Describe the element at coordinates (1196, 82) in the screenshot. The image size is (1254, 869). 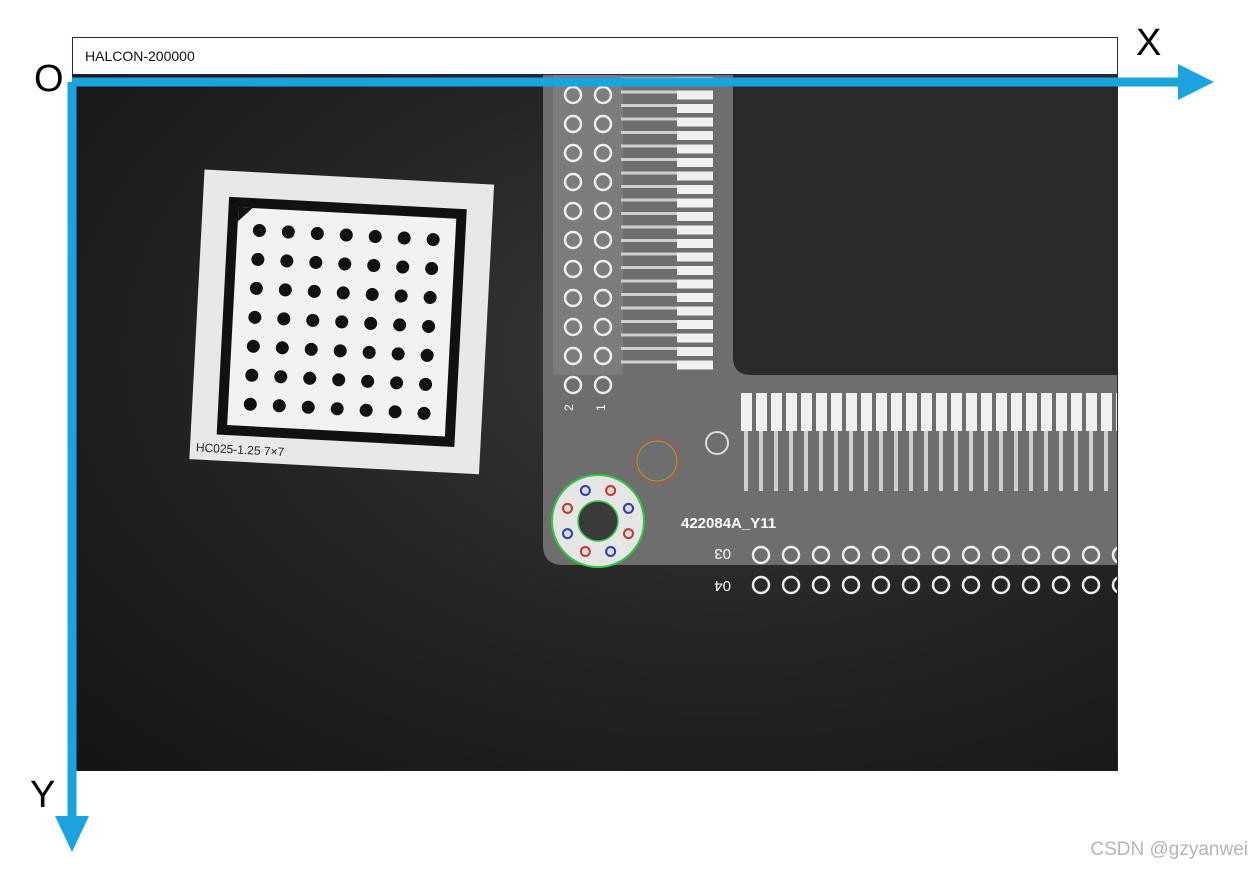
I see `x-axis-arrow-icon` at that location.